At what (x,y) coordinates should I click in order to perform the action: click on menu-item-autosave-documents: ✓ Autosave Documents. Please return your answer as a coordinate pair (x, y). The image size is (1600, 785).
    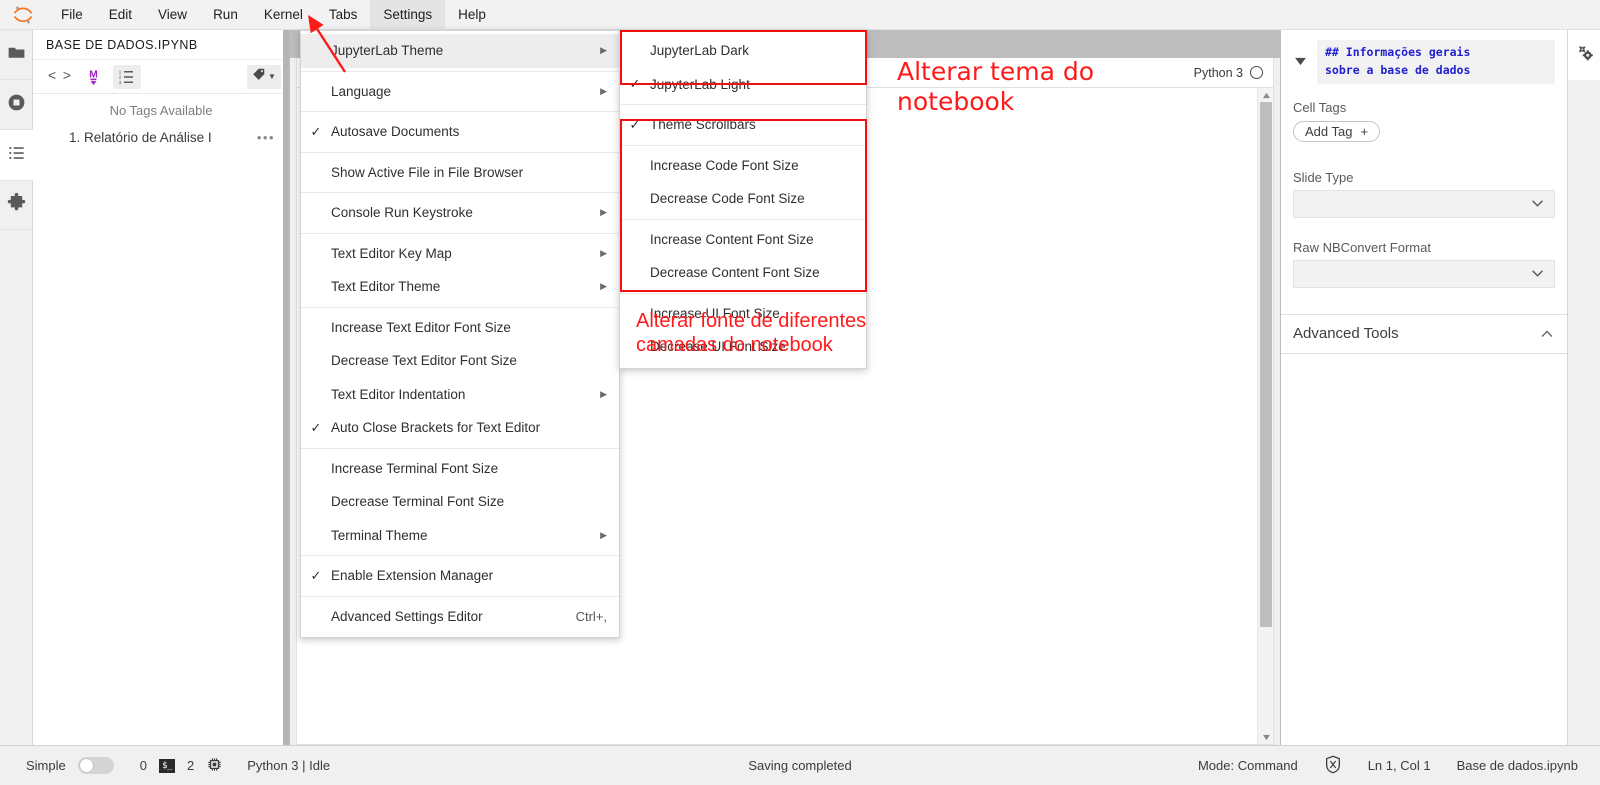
    Looking at the image, I should click on (460, 132).